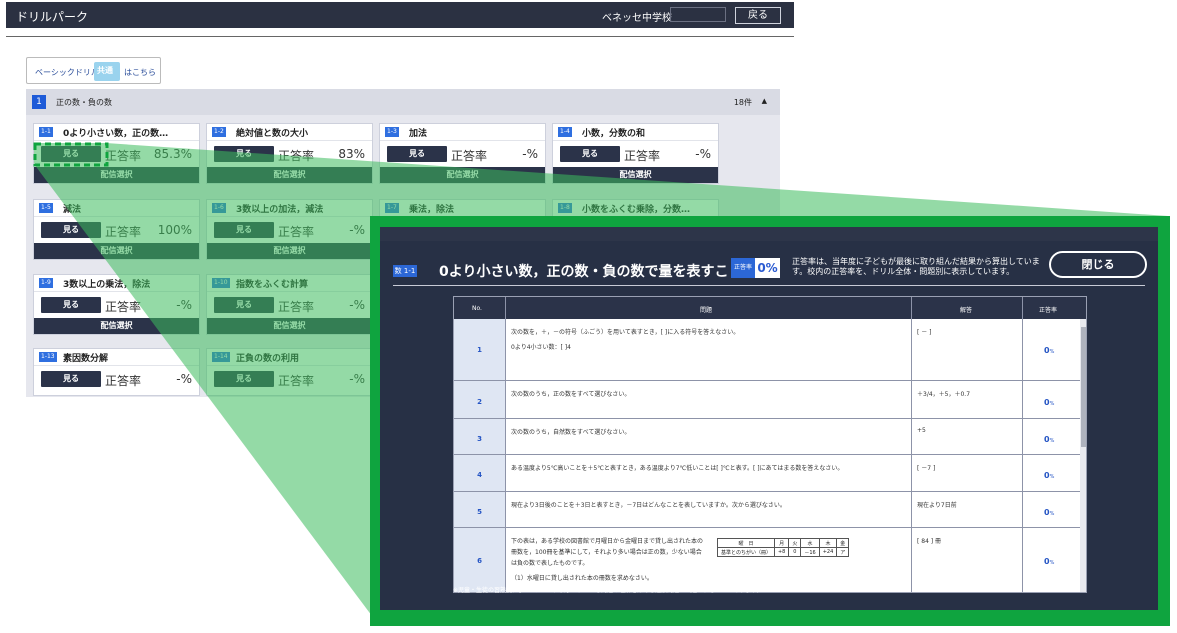 Image resolution: width=1177 pixels, height=633 pixels. I want to click on weekday-table: 曜 日月火水木金基準とのちがい（冊） +8 0 －16 +24 ア, so click(783, 547).